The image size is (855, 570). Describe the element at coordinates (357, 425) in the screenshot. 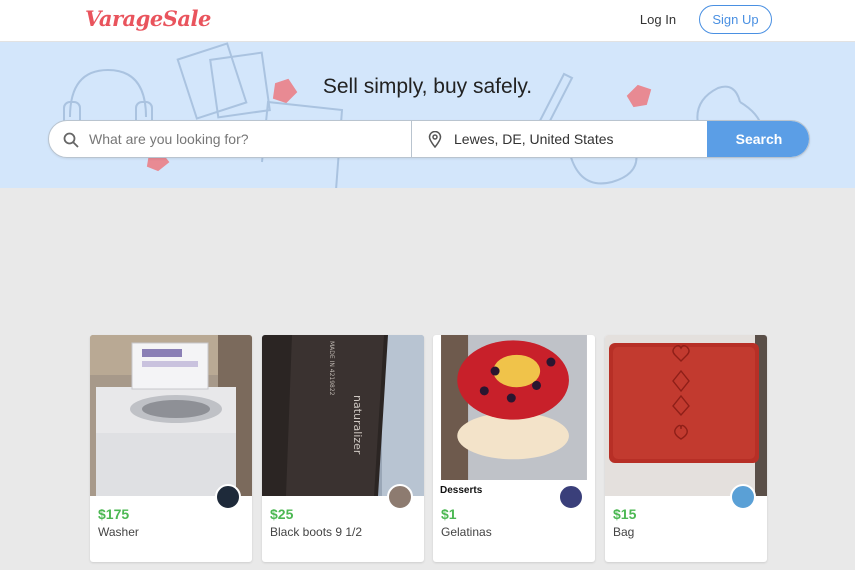

I see `svg-text: naturalizer` at that location.